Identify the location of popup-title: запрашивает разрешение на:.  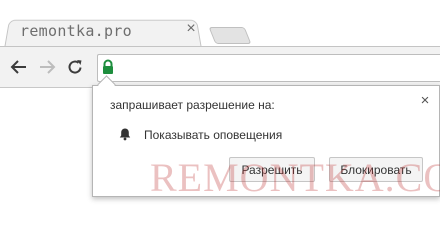
(192, 105).